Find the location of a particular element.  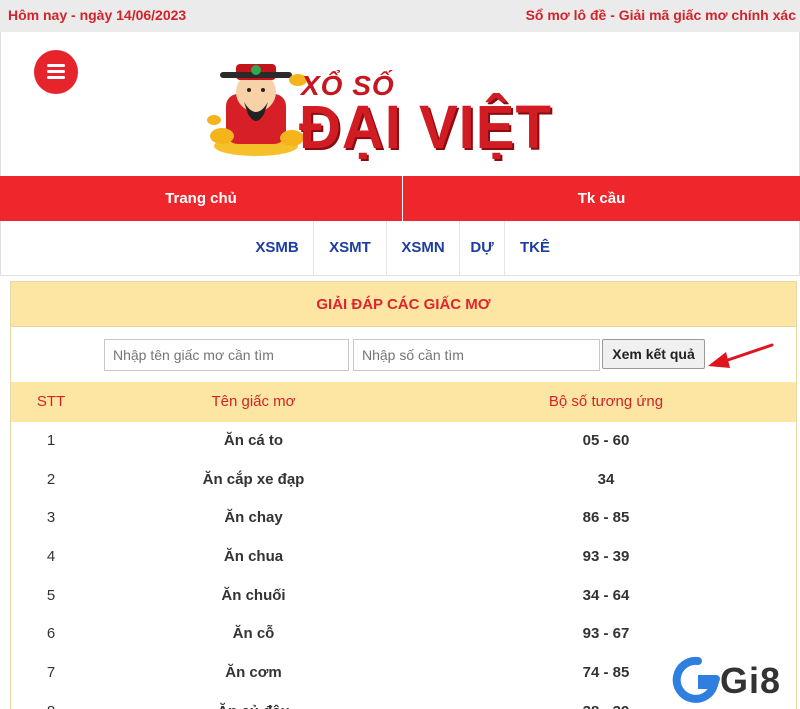

table-row: 1 Ăn cá to 05 - 60 is located at coordinates (403, 441).